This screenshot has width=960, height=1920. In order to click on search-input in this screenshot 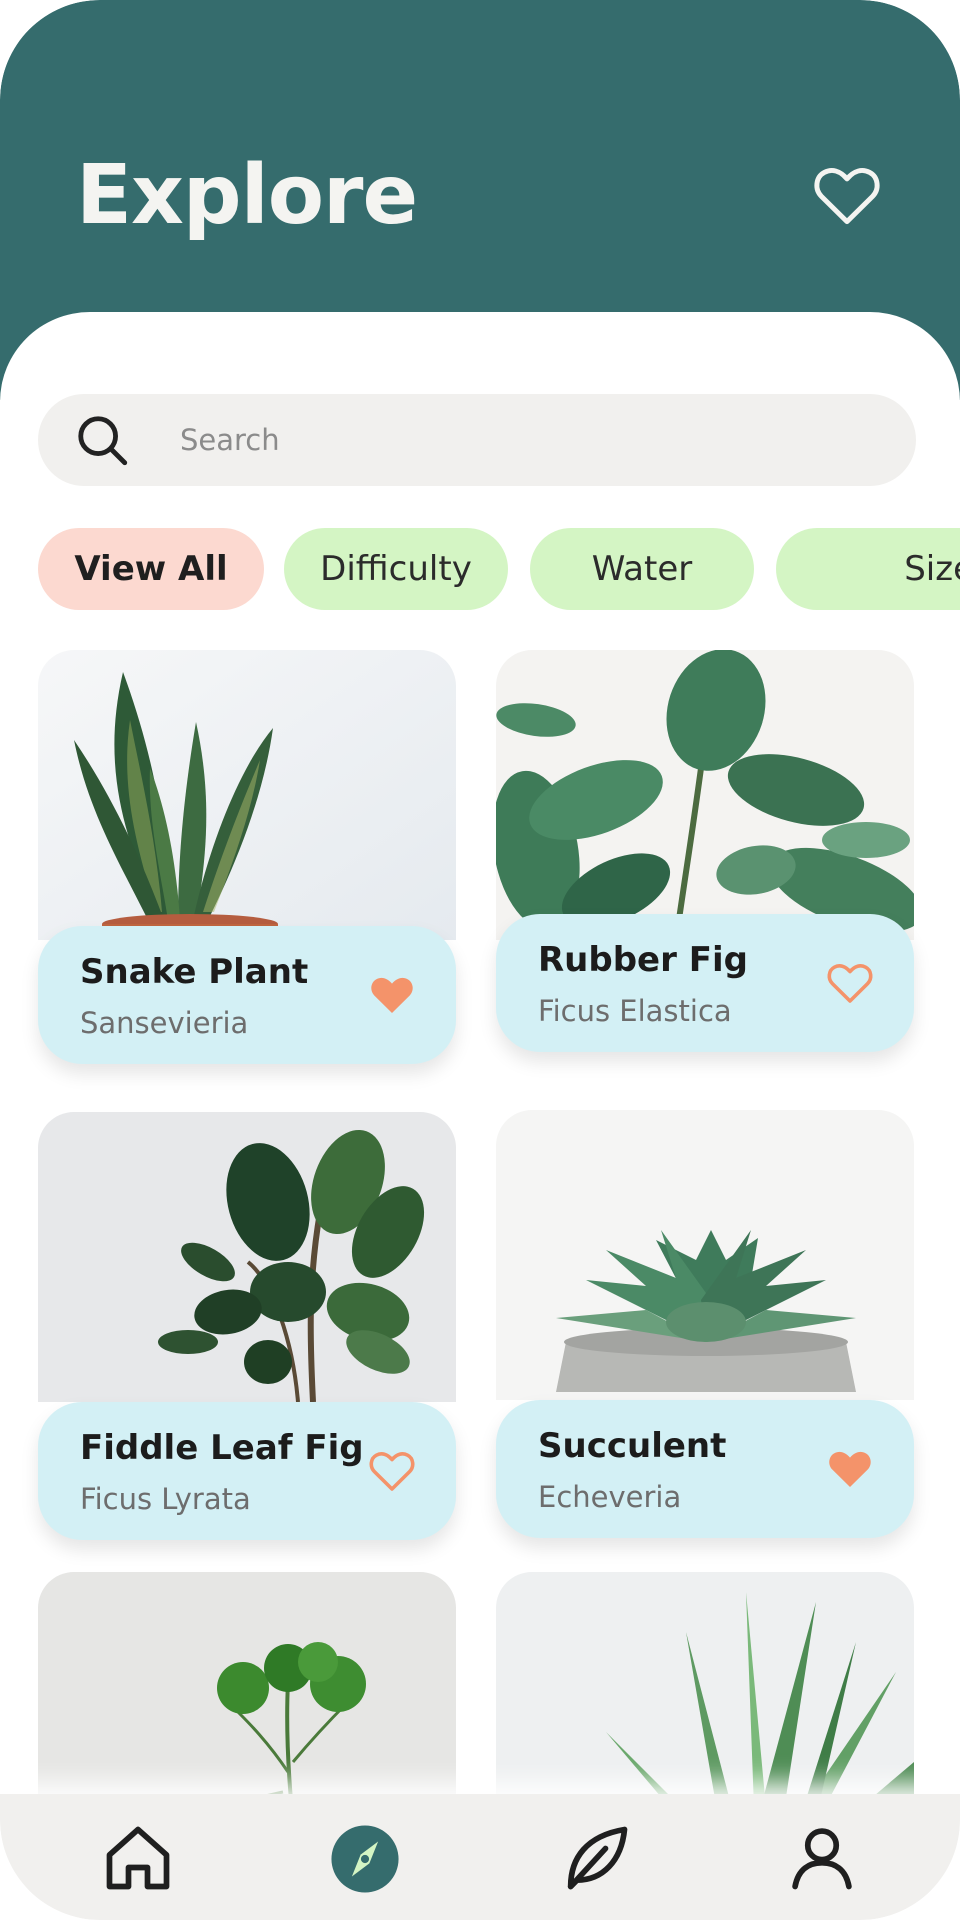, I will do `click(530, 440)`.